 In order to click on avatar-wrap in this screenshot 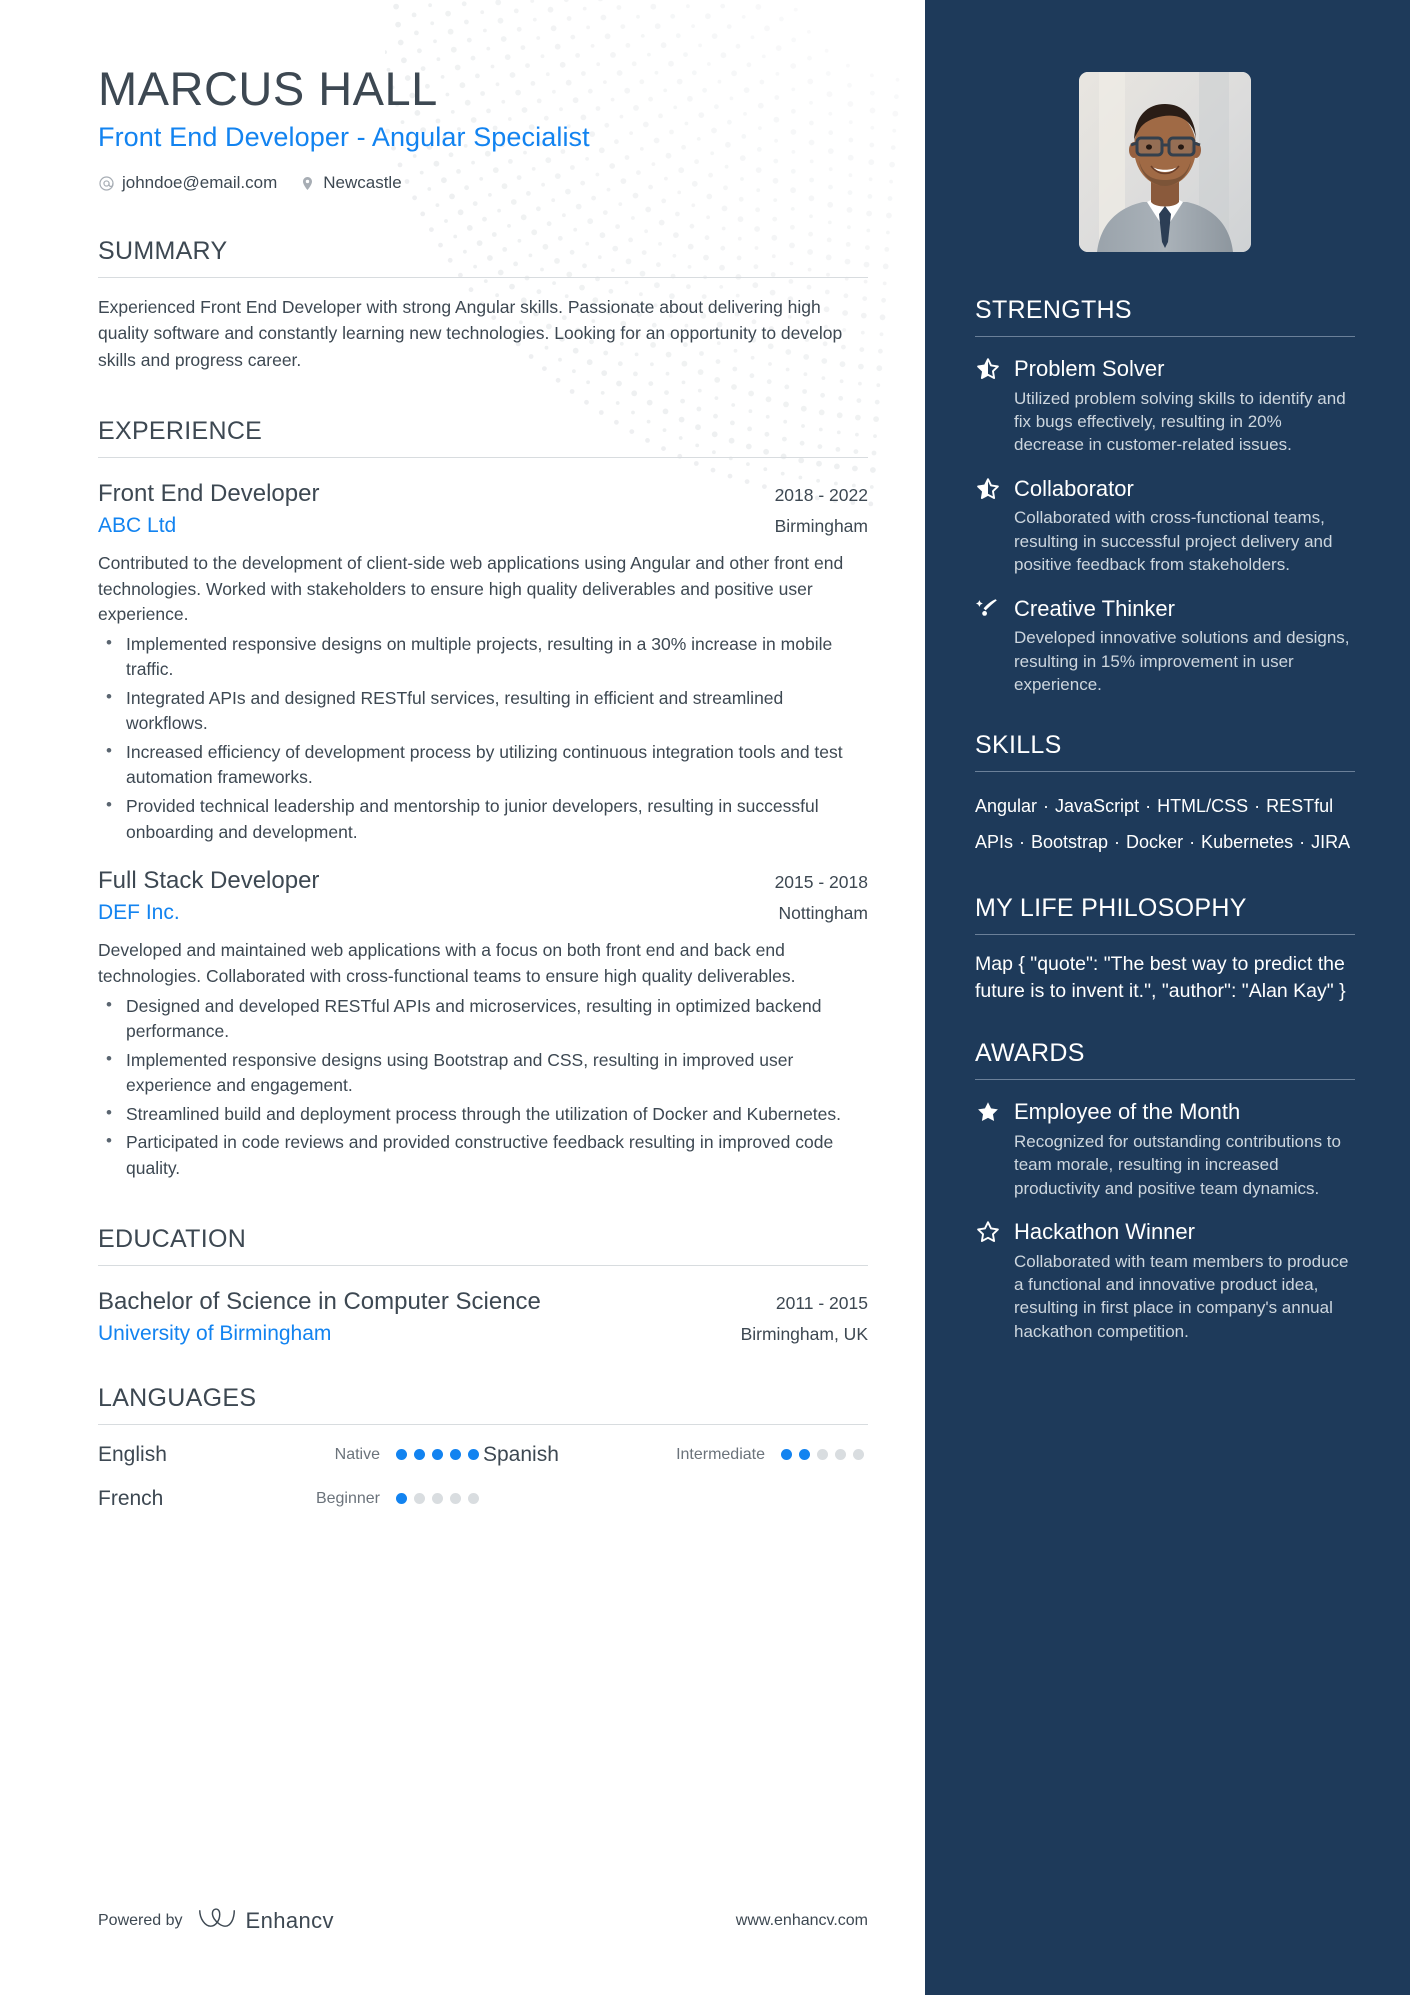, I will do `click(1165, 162)`.